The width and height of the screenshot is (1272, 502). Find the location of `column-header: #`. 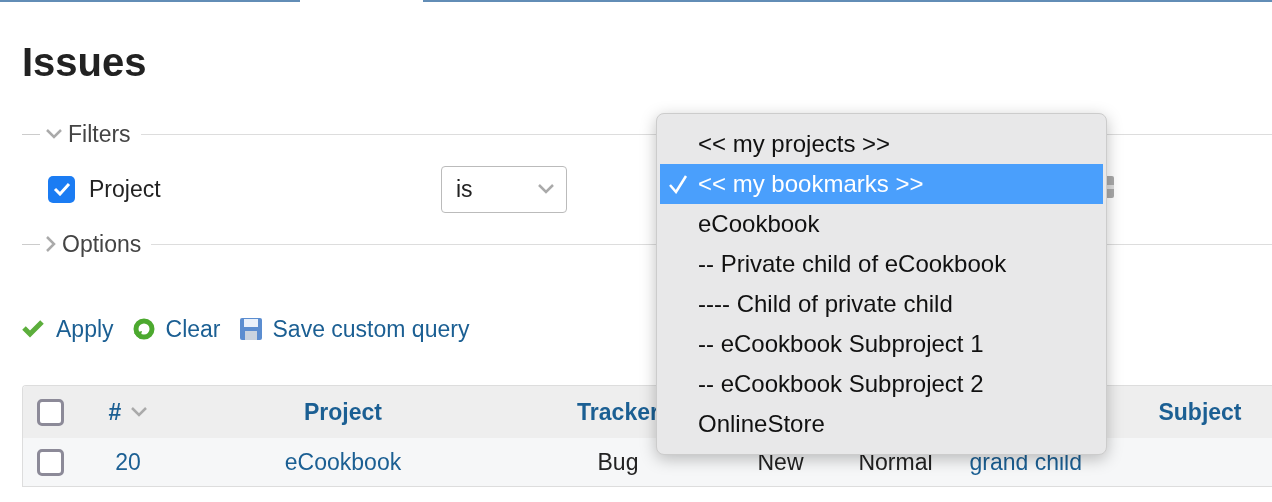

column-header: # is located at coordinates (115, 412).